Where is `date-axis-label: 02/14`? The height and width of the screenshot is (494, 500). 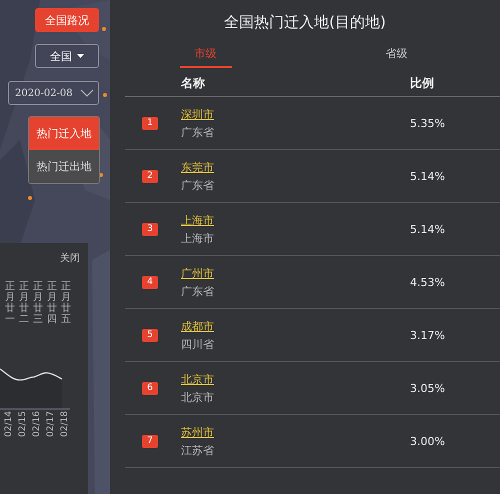
date-axis-label: 02/14 is located at coordinates (9, 424).